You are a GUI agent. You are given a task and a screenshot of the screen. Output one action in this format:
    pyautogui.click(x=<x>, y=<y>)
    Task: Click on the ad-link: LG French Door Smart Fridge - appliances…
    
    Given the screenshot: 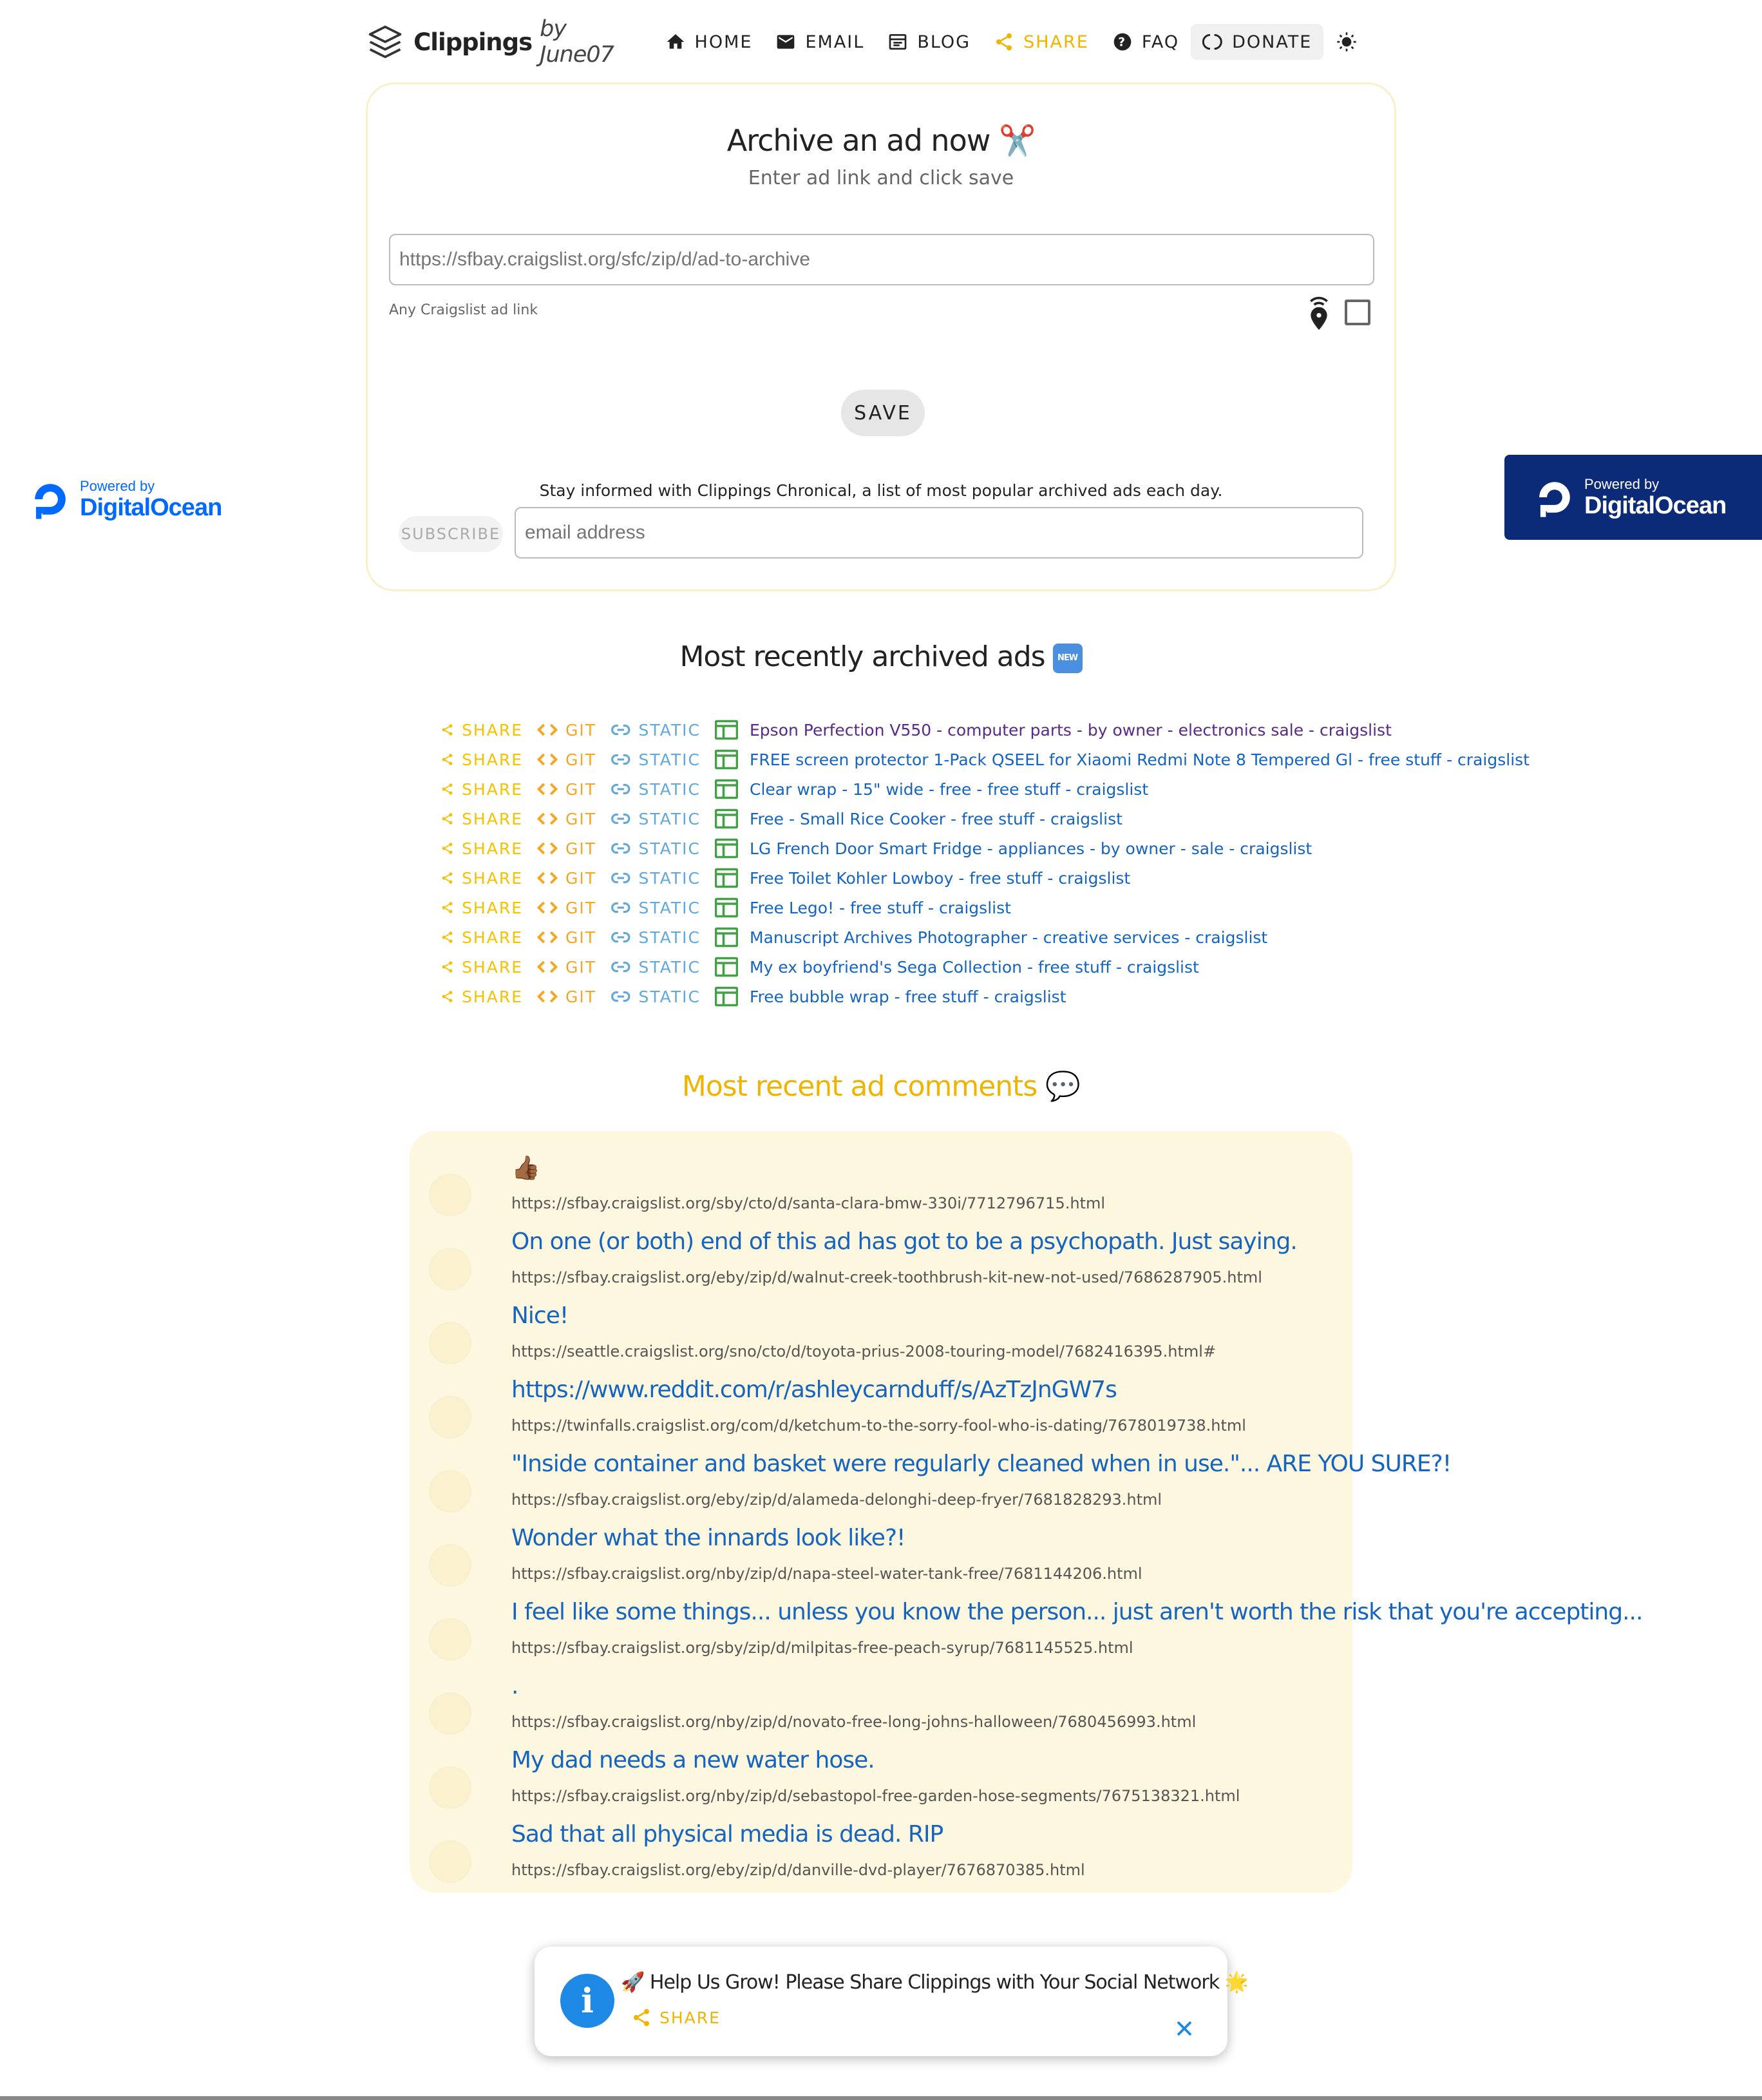 What is the action you would take?
    pyautogui.click(x=1031, y=848)
    